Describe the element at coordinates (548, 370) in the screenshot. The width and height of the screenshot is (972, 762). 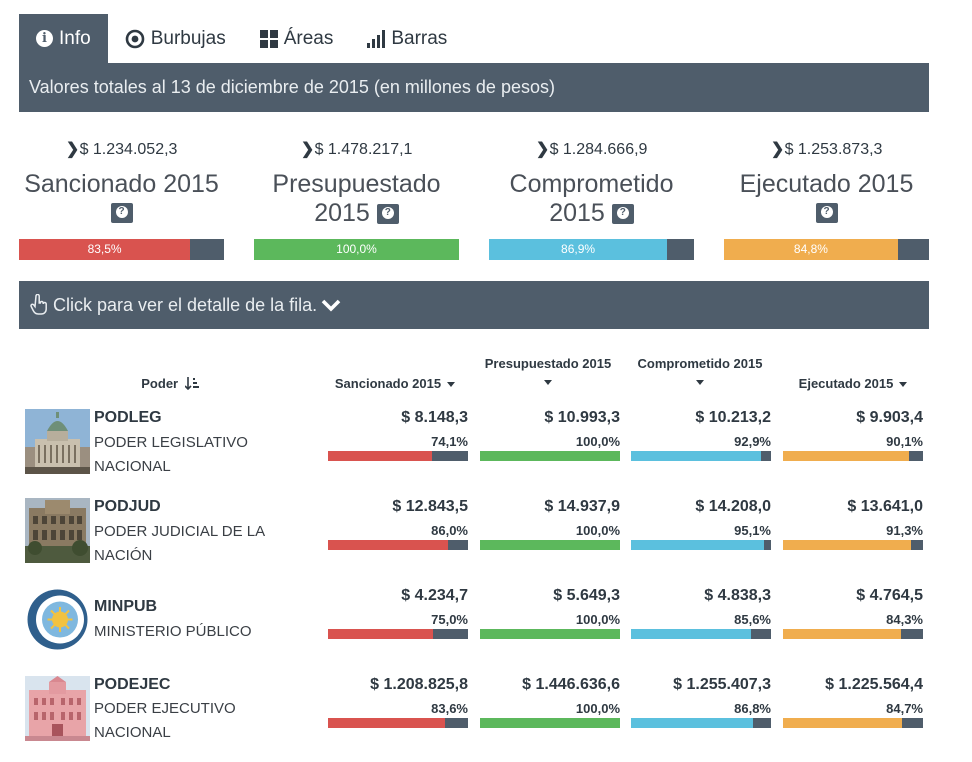
I see `column-header-presupuestado: Presupuestado 2015` at that location.